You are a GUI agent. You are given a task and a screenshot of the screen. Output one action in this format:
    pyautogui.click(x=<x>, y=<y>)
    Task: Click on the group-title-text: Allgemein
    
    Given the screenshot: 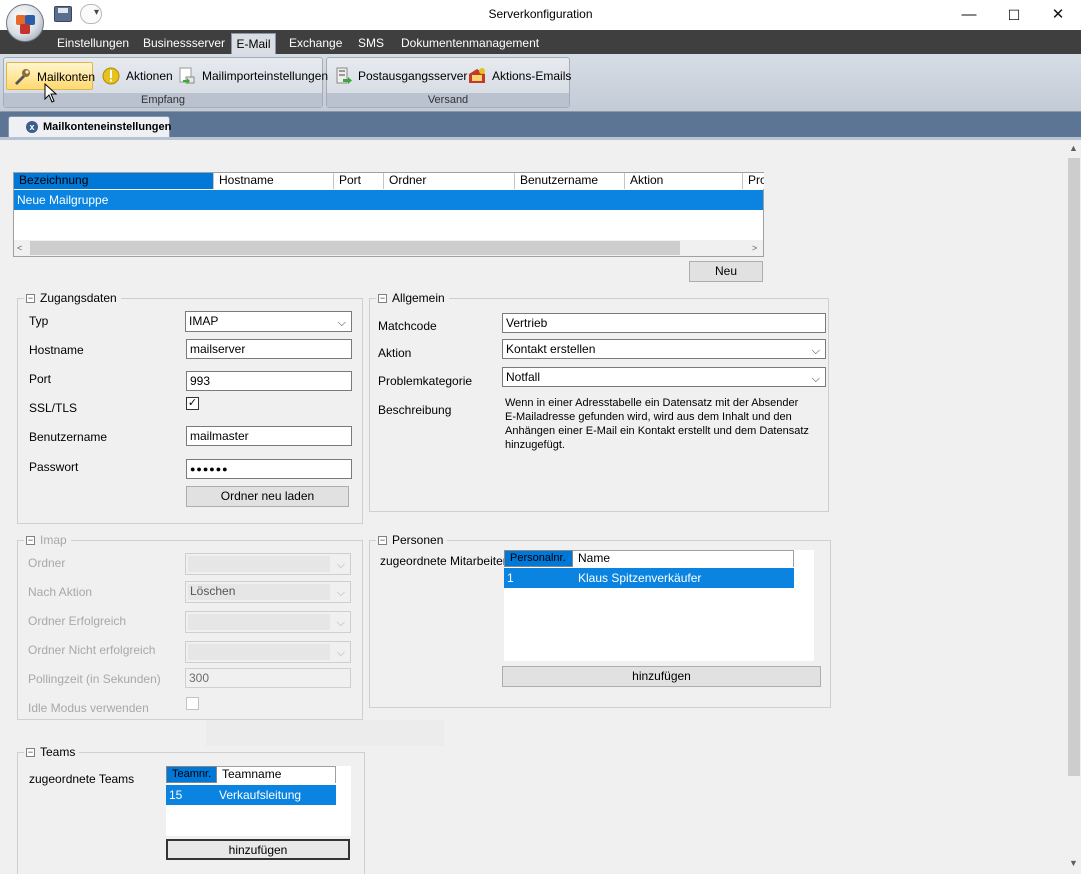 What is the action you would take?
    pyautogui.click(x=418, y=298)
    